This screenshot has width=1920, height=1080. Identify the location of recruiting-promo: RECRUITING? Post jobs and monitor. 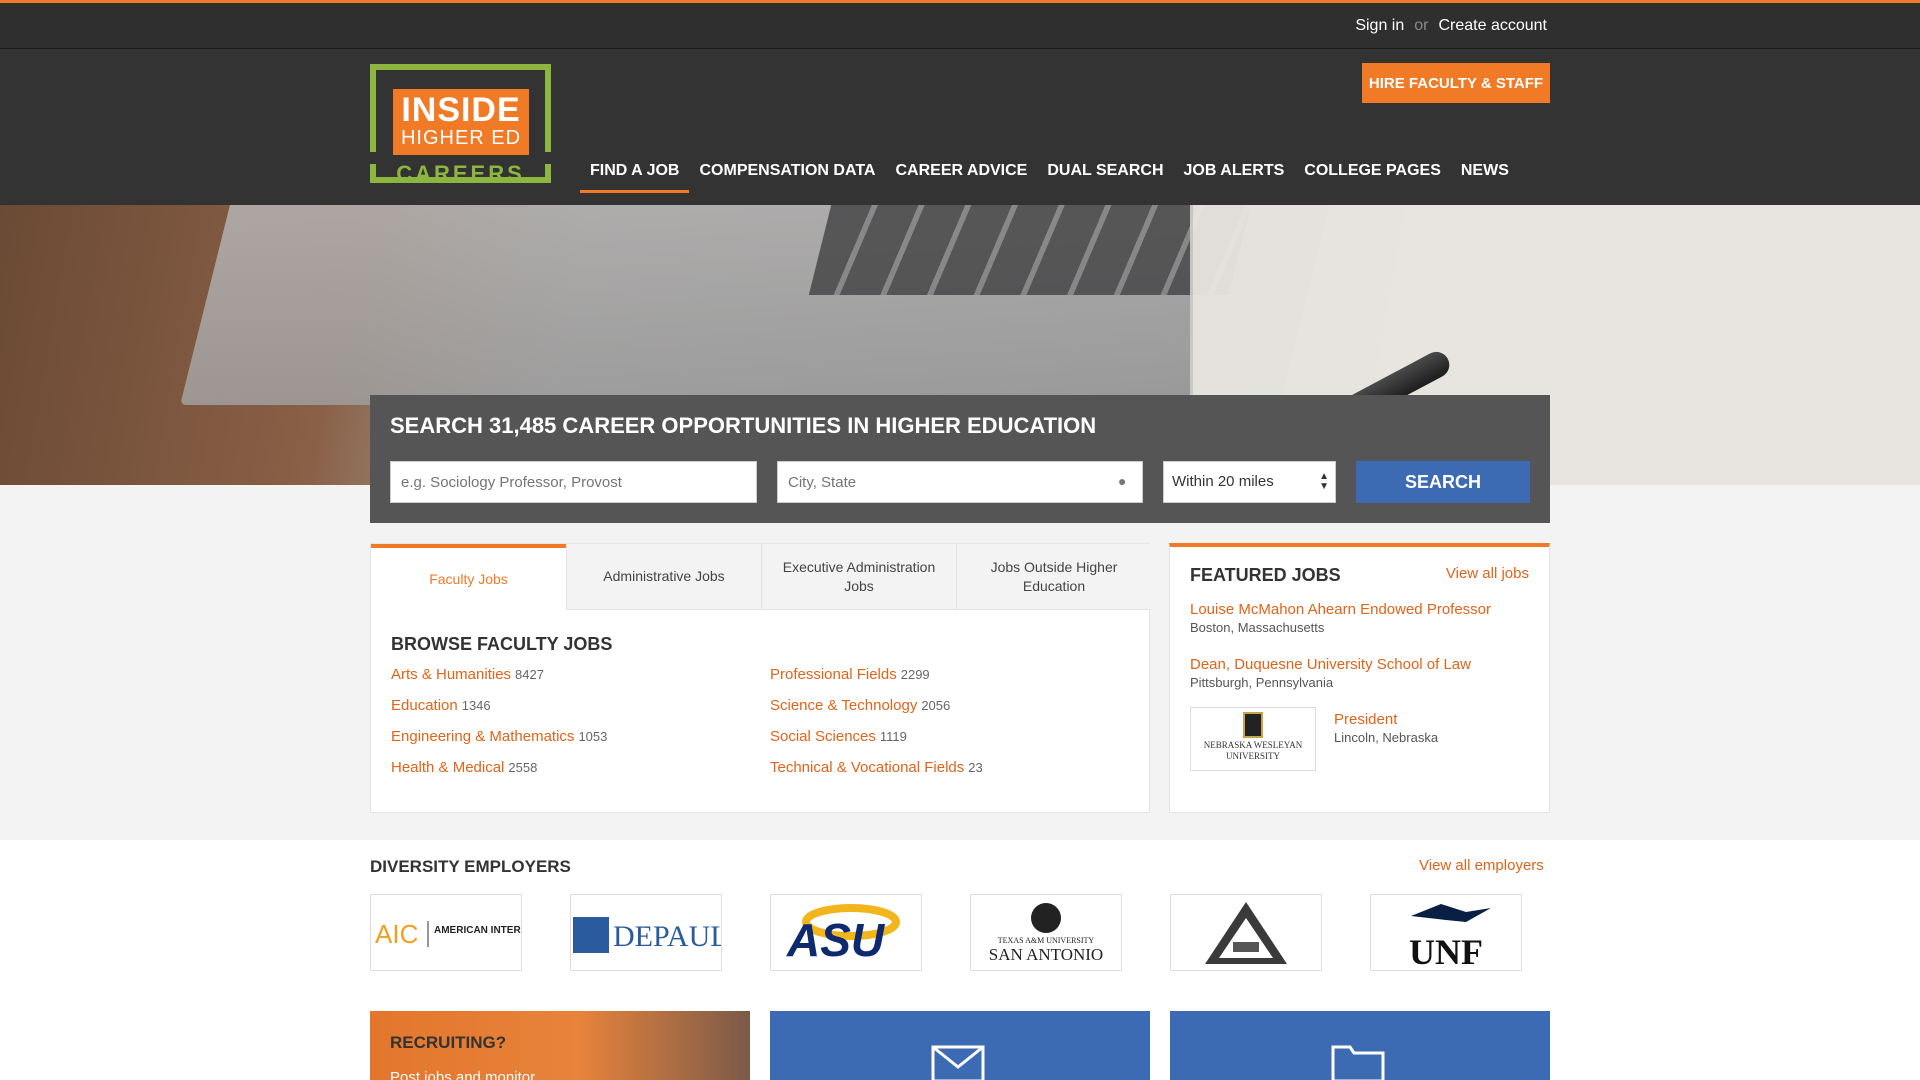
(560, 1045).